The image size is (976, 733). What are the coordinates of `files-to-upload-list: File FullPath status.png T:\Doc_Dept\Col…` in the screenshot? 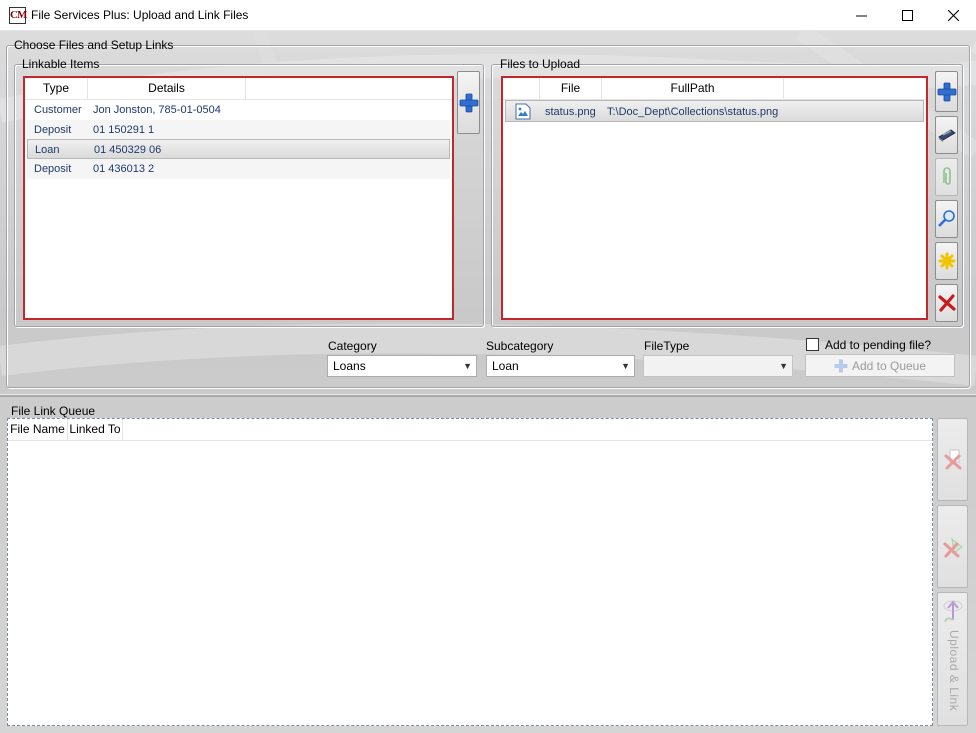 It's located at (714, 198).